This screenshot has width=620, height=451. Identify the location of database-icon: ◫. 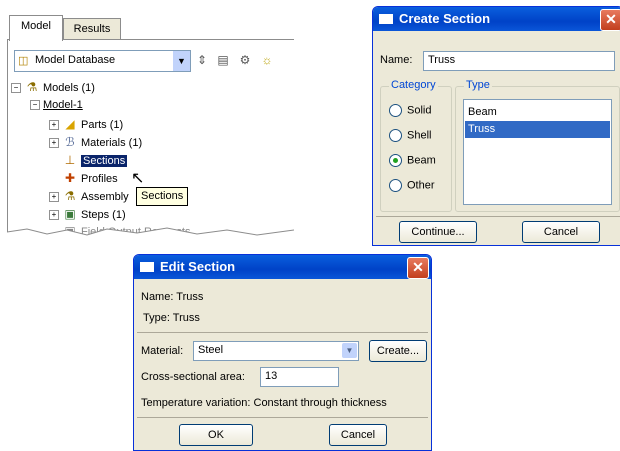
(23, 61).